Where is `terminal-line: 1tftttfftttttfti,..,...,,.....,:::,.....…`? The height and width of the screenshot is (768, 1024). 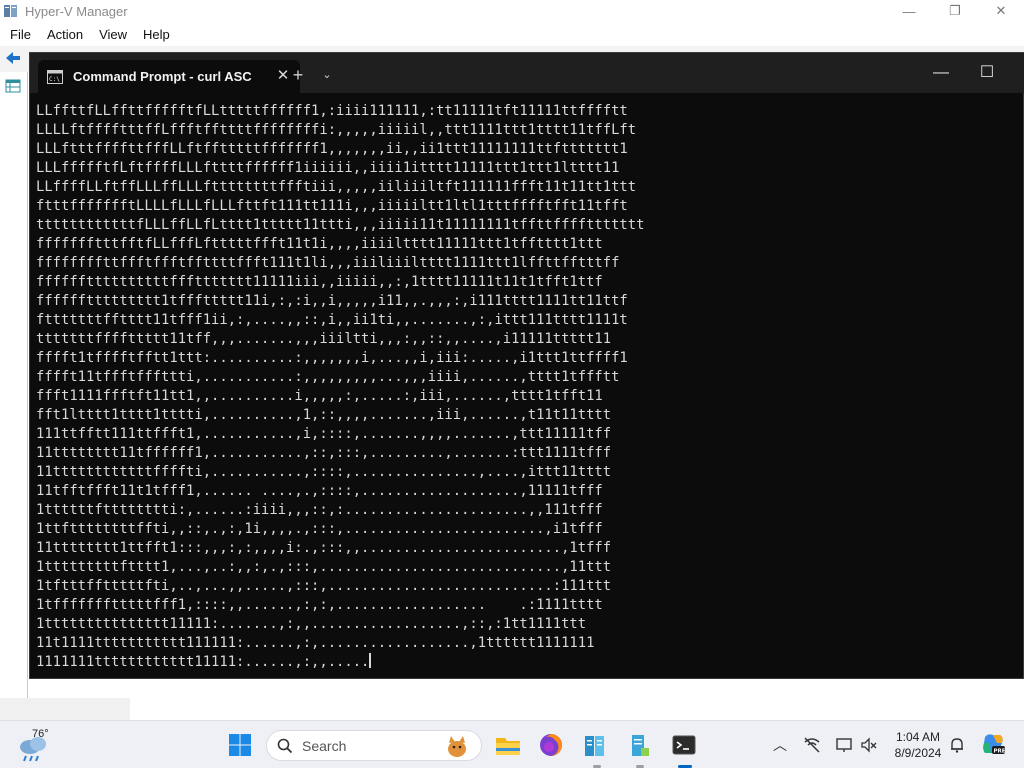
terminal-line: 1tftttfftttttfti,..,...,,.....,:::,.....… is located at coordinates (324, 586).